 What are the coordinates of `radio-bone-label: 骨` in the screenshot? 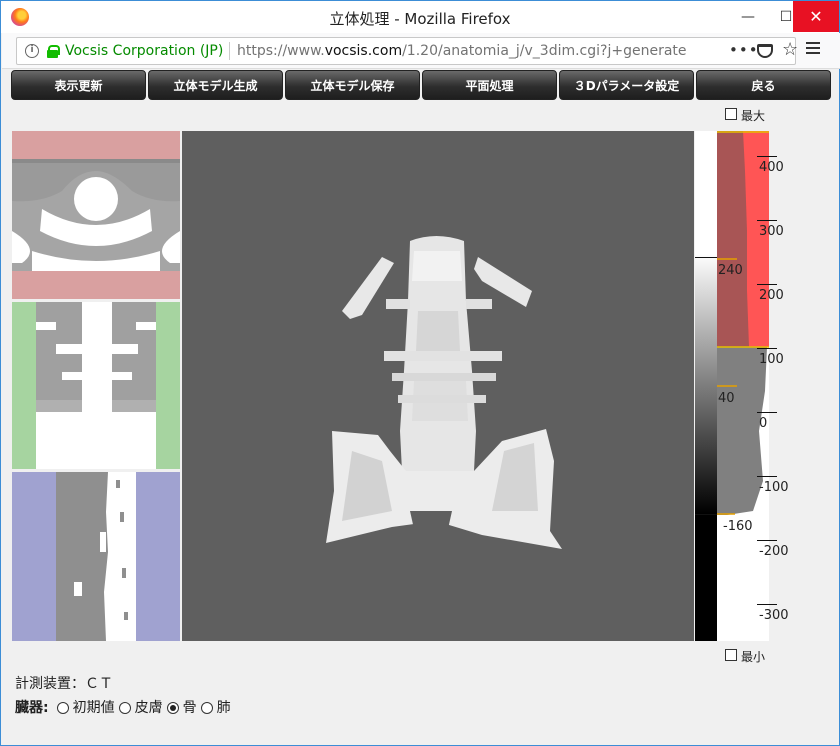 It's located at (189, 708).